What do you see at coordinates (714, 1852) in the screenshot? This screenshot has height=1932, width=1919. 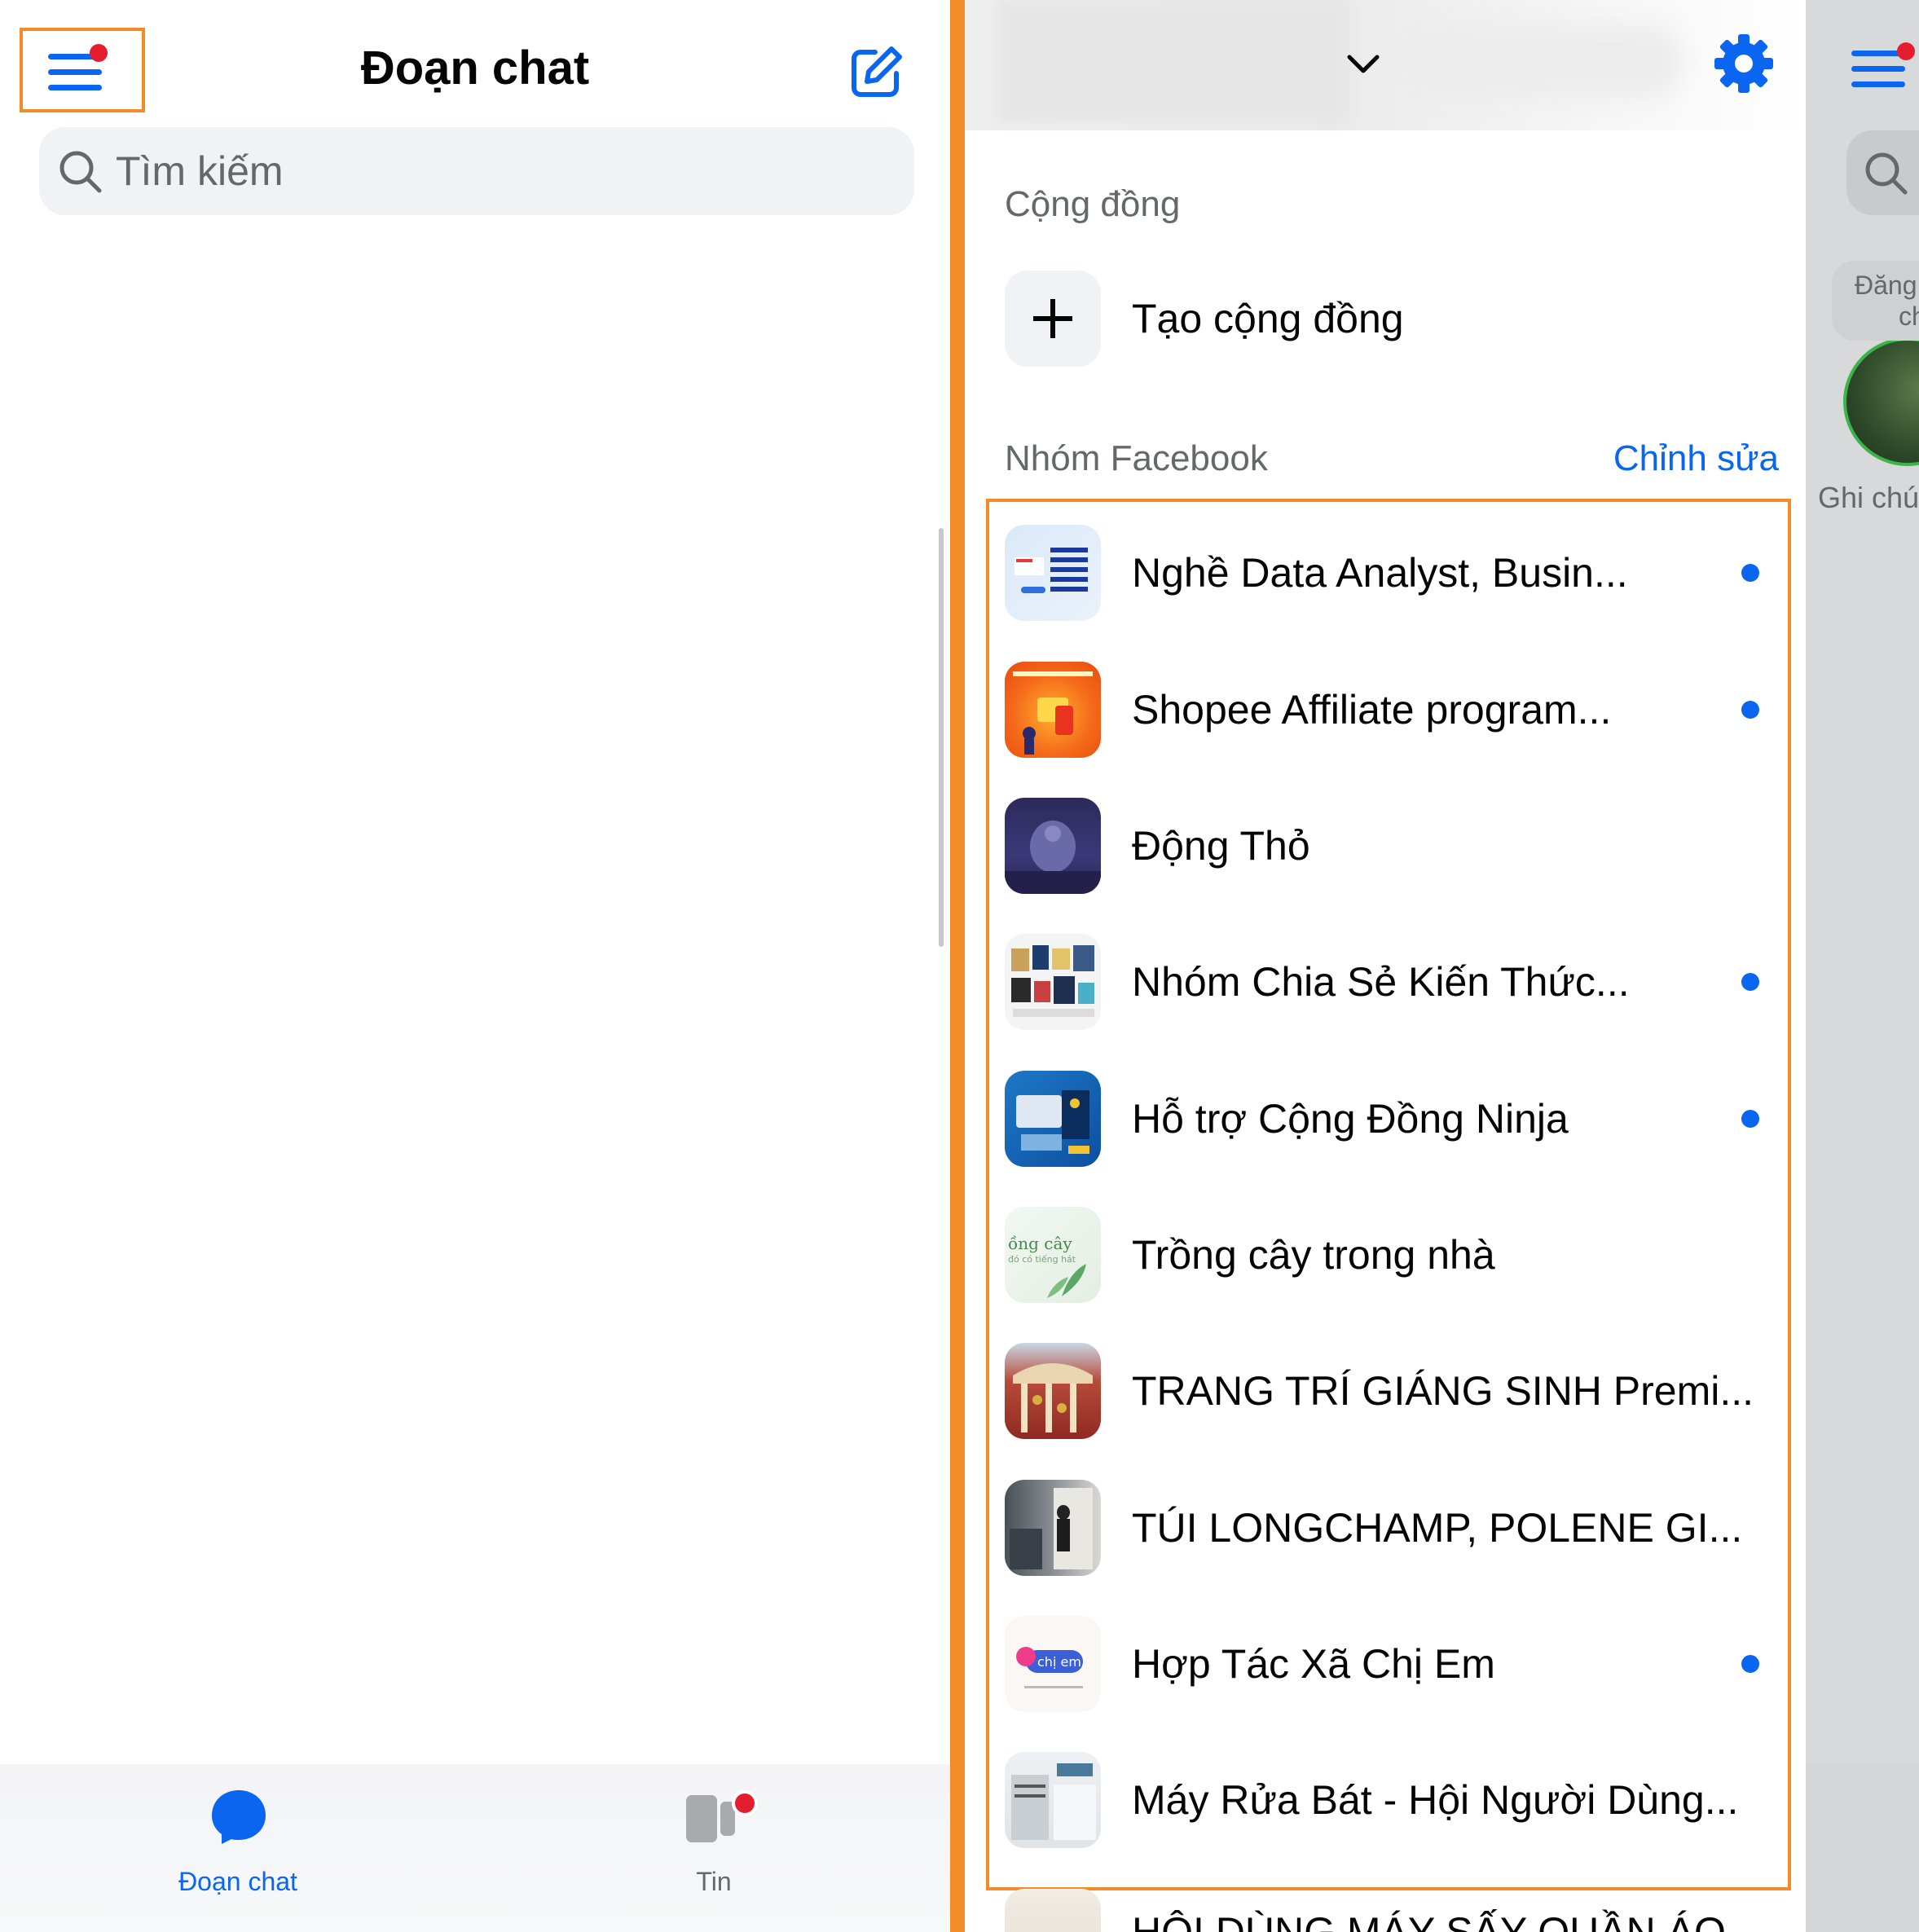 I see `tab-stories: Tin` at bounding box center [714, 1852].